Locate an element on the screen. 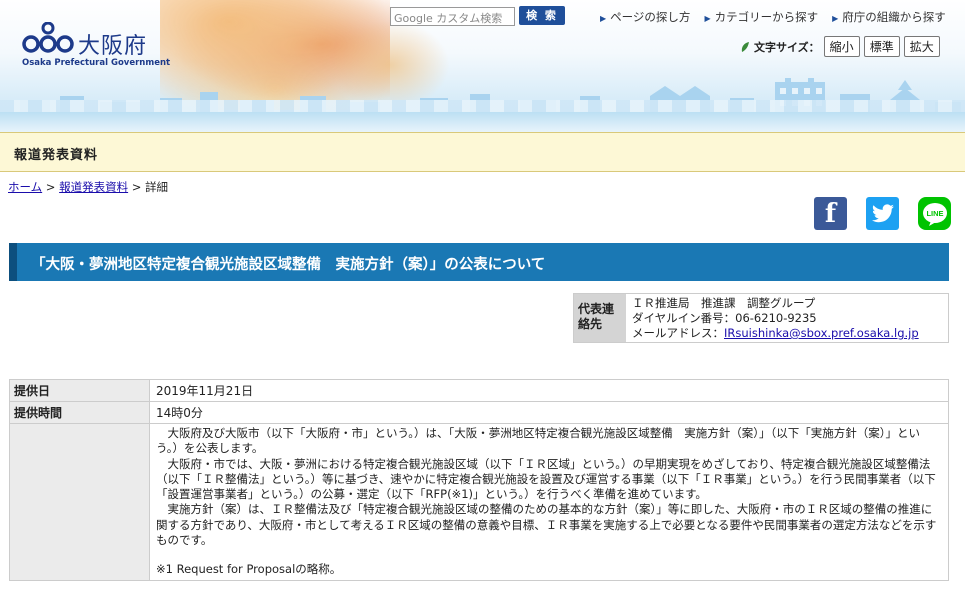  leaf-icon is located at coordinates (745, 46).